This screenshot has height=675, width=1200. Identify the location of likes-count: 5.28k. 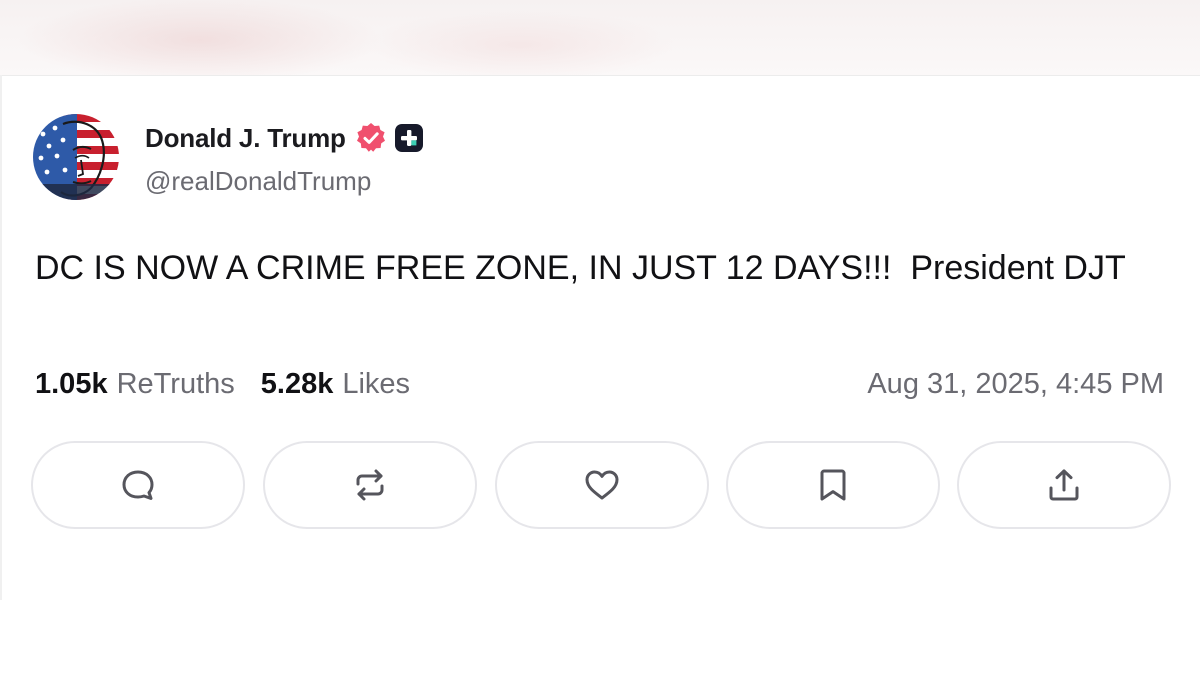
(297, 384).